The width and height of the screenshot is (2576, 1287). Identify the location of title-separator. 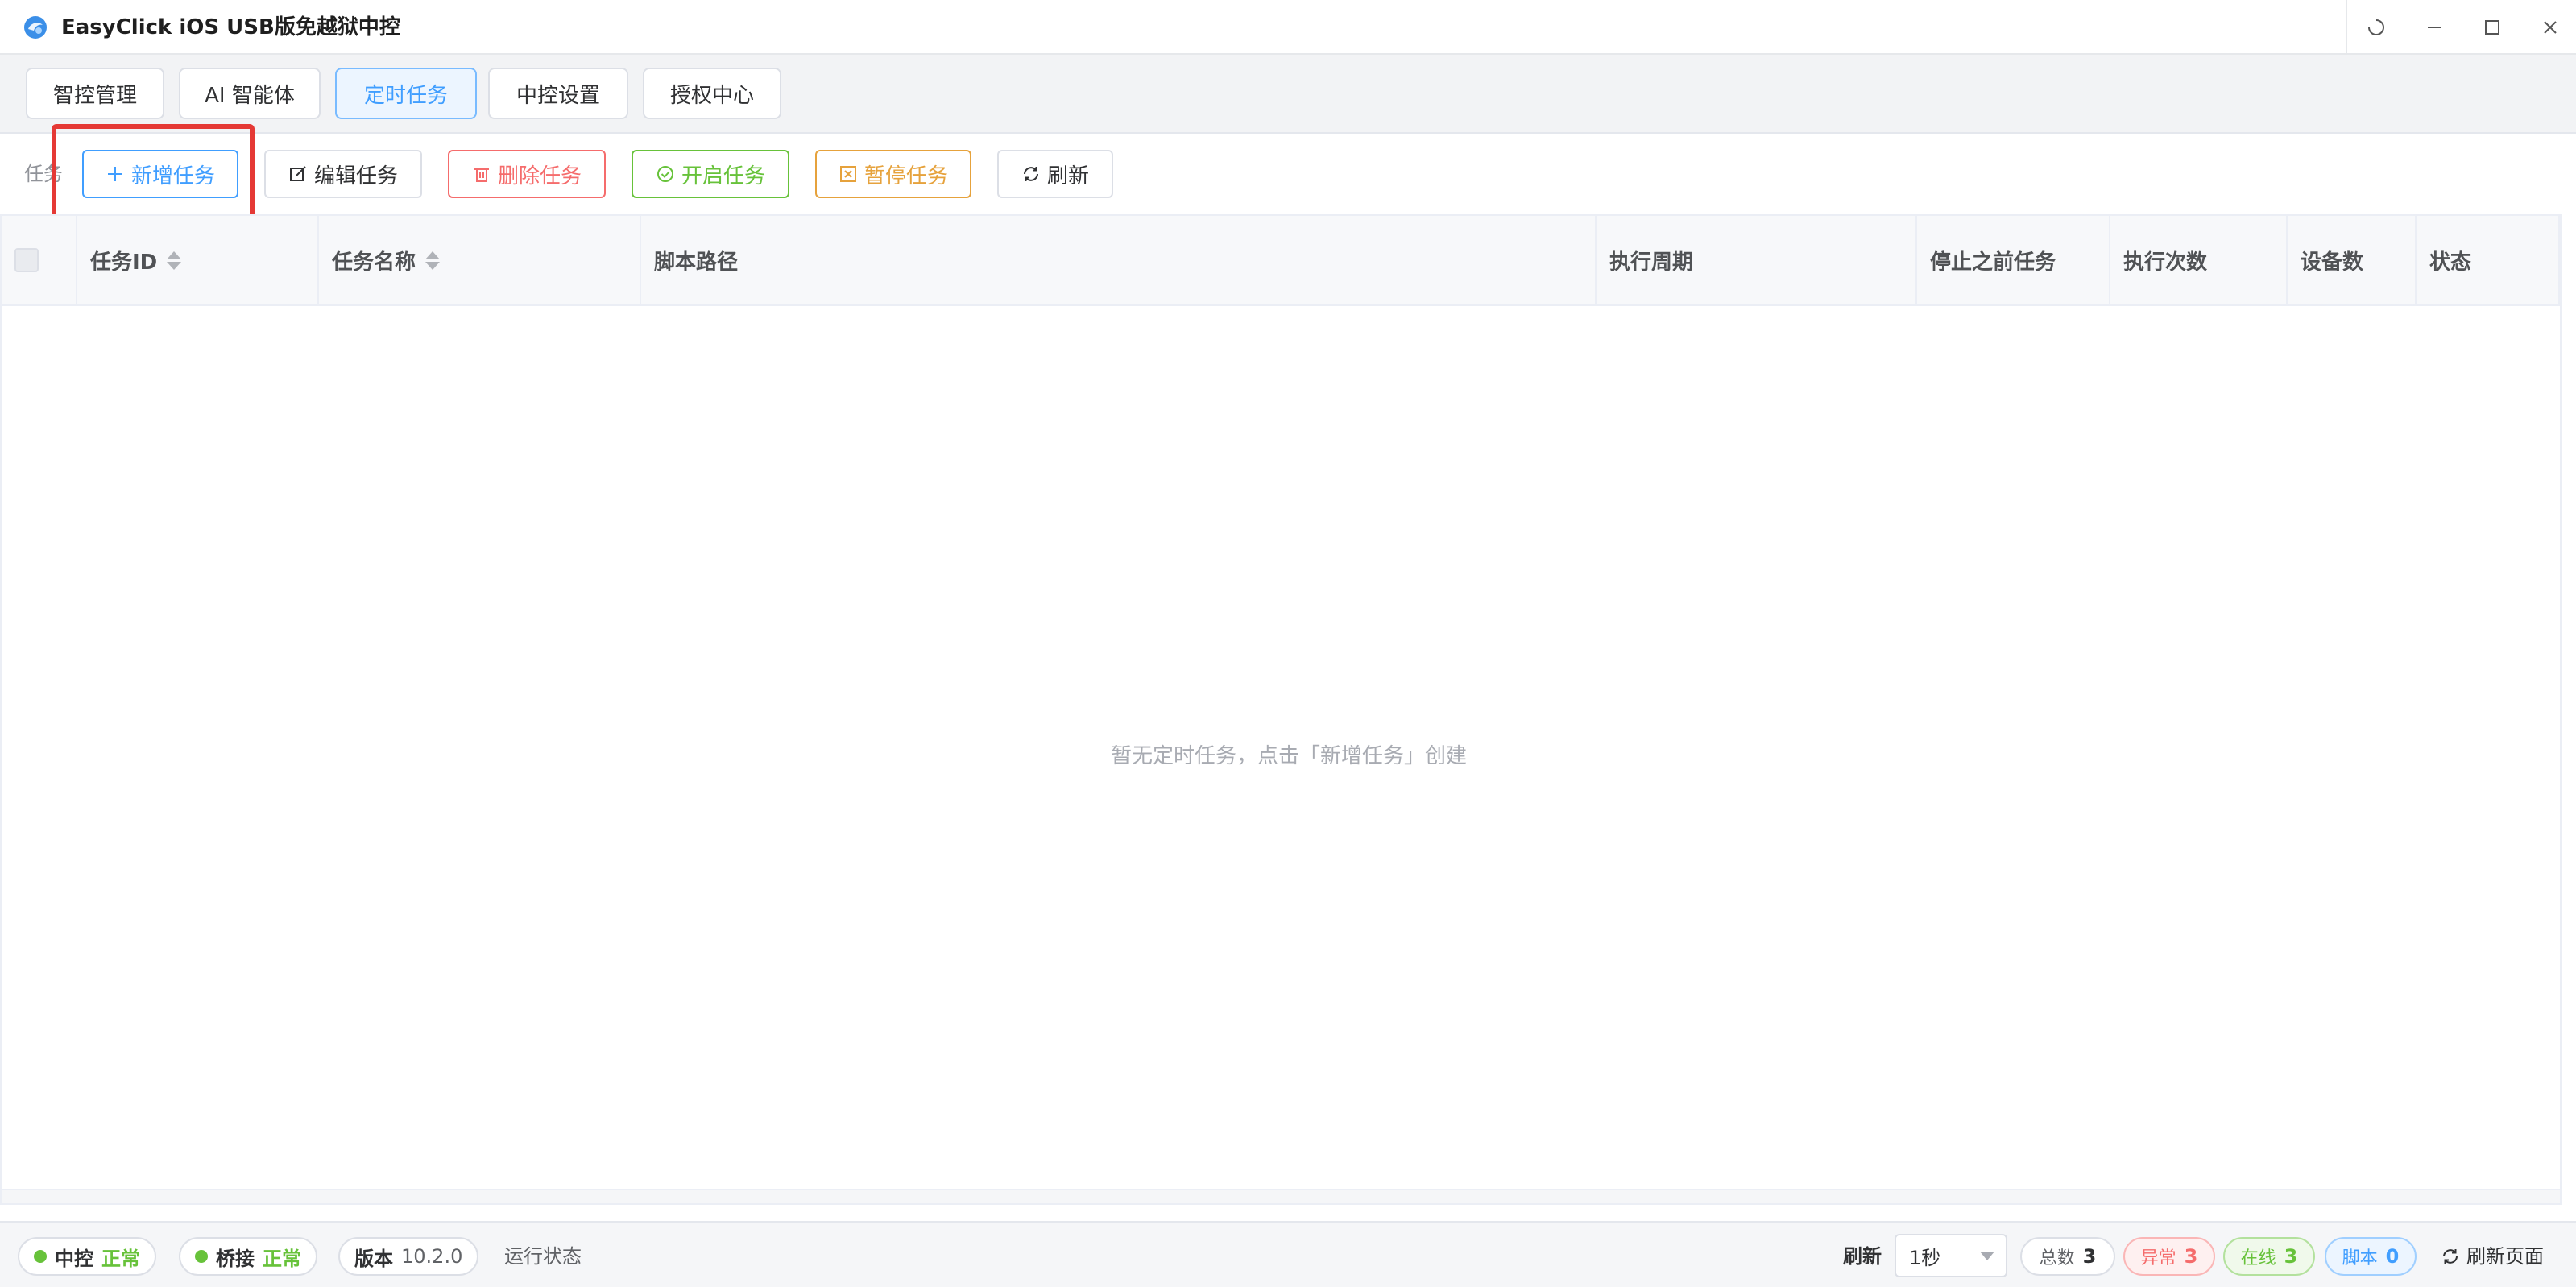
(2346, 28).